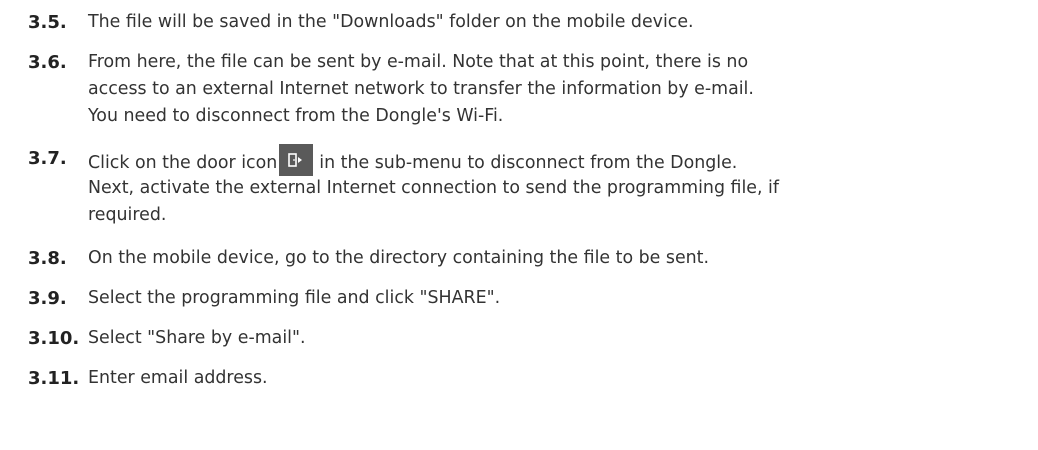  Describe the element at coordinates (183, 163) in the screenshot. I see `step-text-before-icon: Click on the door icon` at that location.